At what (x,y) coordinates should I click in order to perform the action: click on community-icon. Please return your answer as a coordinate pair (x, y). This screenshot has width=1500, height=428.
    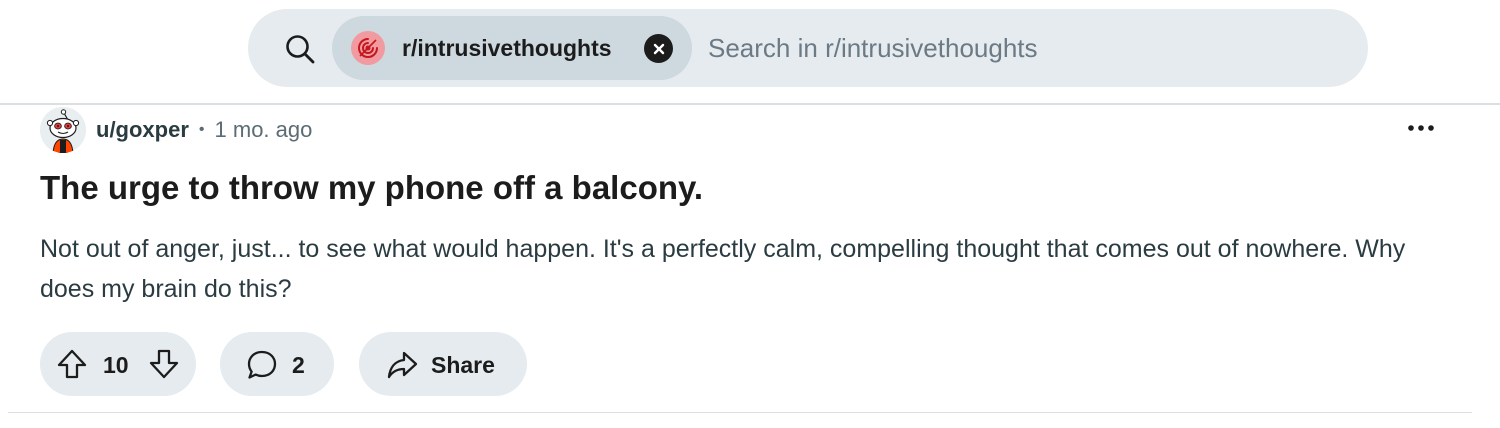
    Looking at the image, I should click on (368, 48).